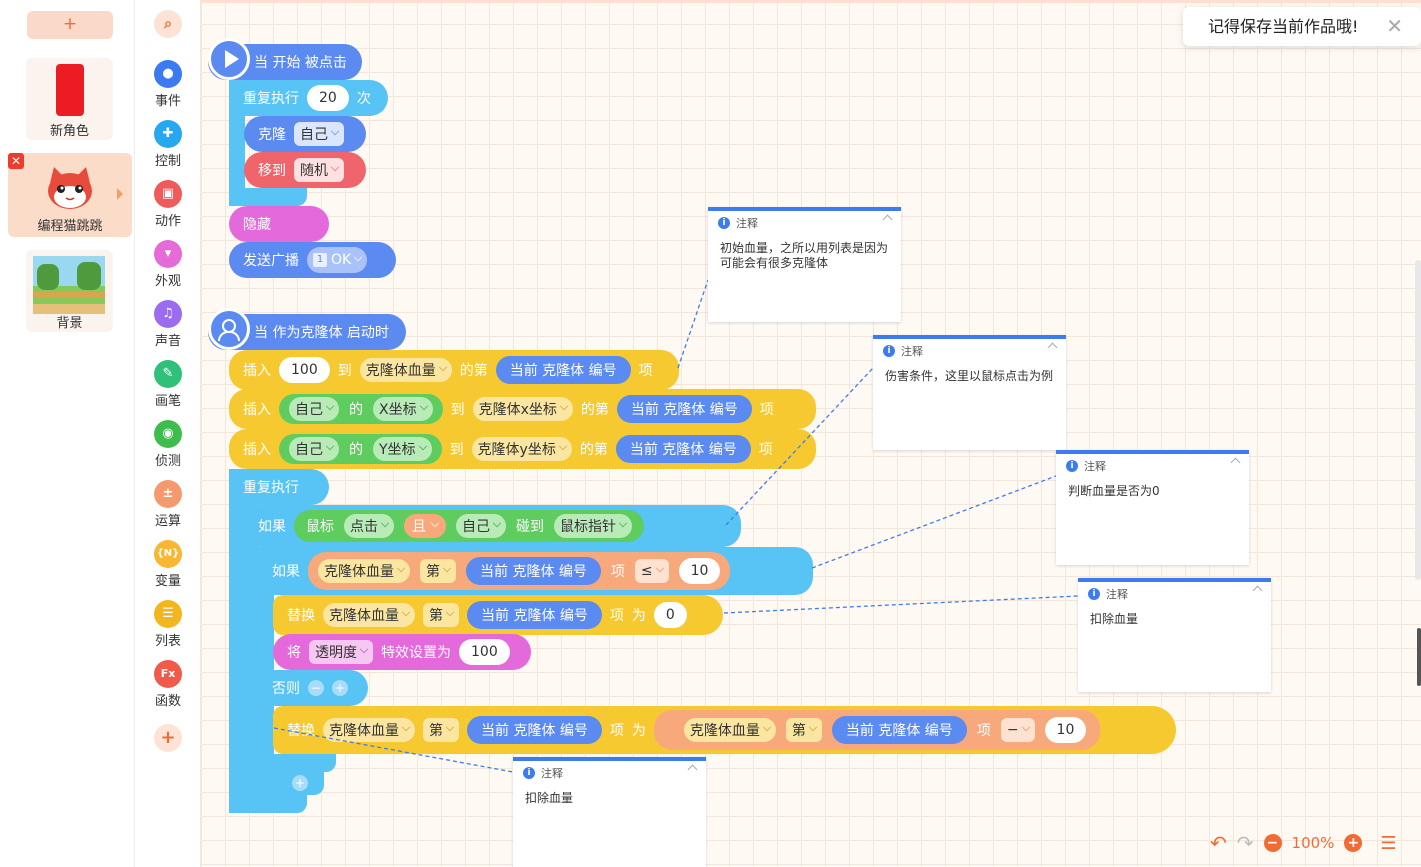 This screenshot has width=1421, height=867. What do you see at coordinates (168, 494) in the screenshot?
I see `operator-icon: ±` at bounding box center [168, 494].